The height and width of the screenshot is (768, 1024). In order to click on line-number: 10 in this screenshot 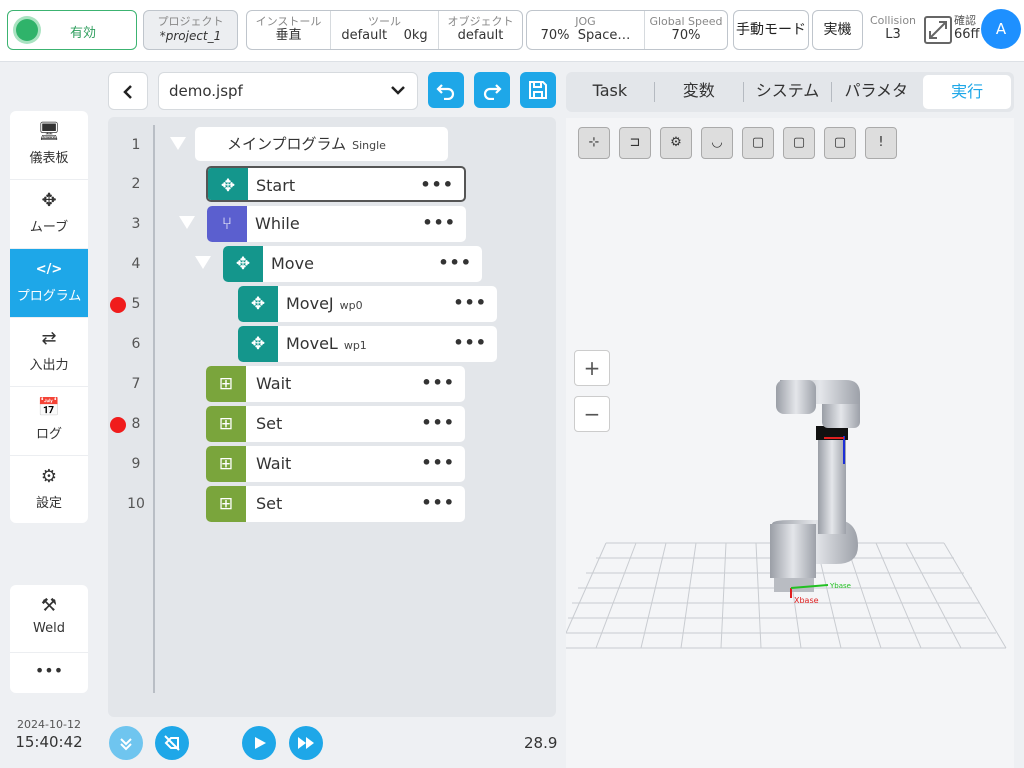, I will do `click(136, 504)`.